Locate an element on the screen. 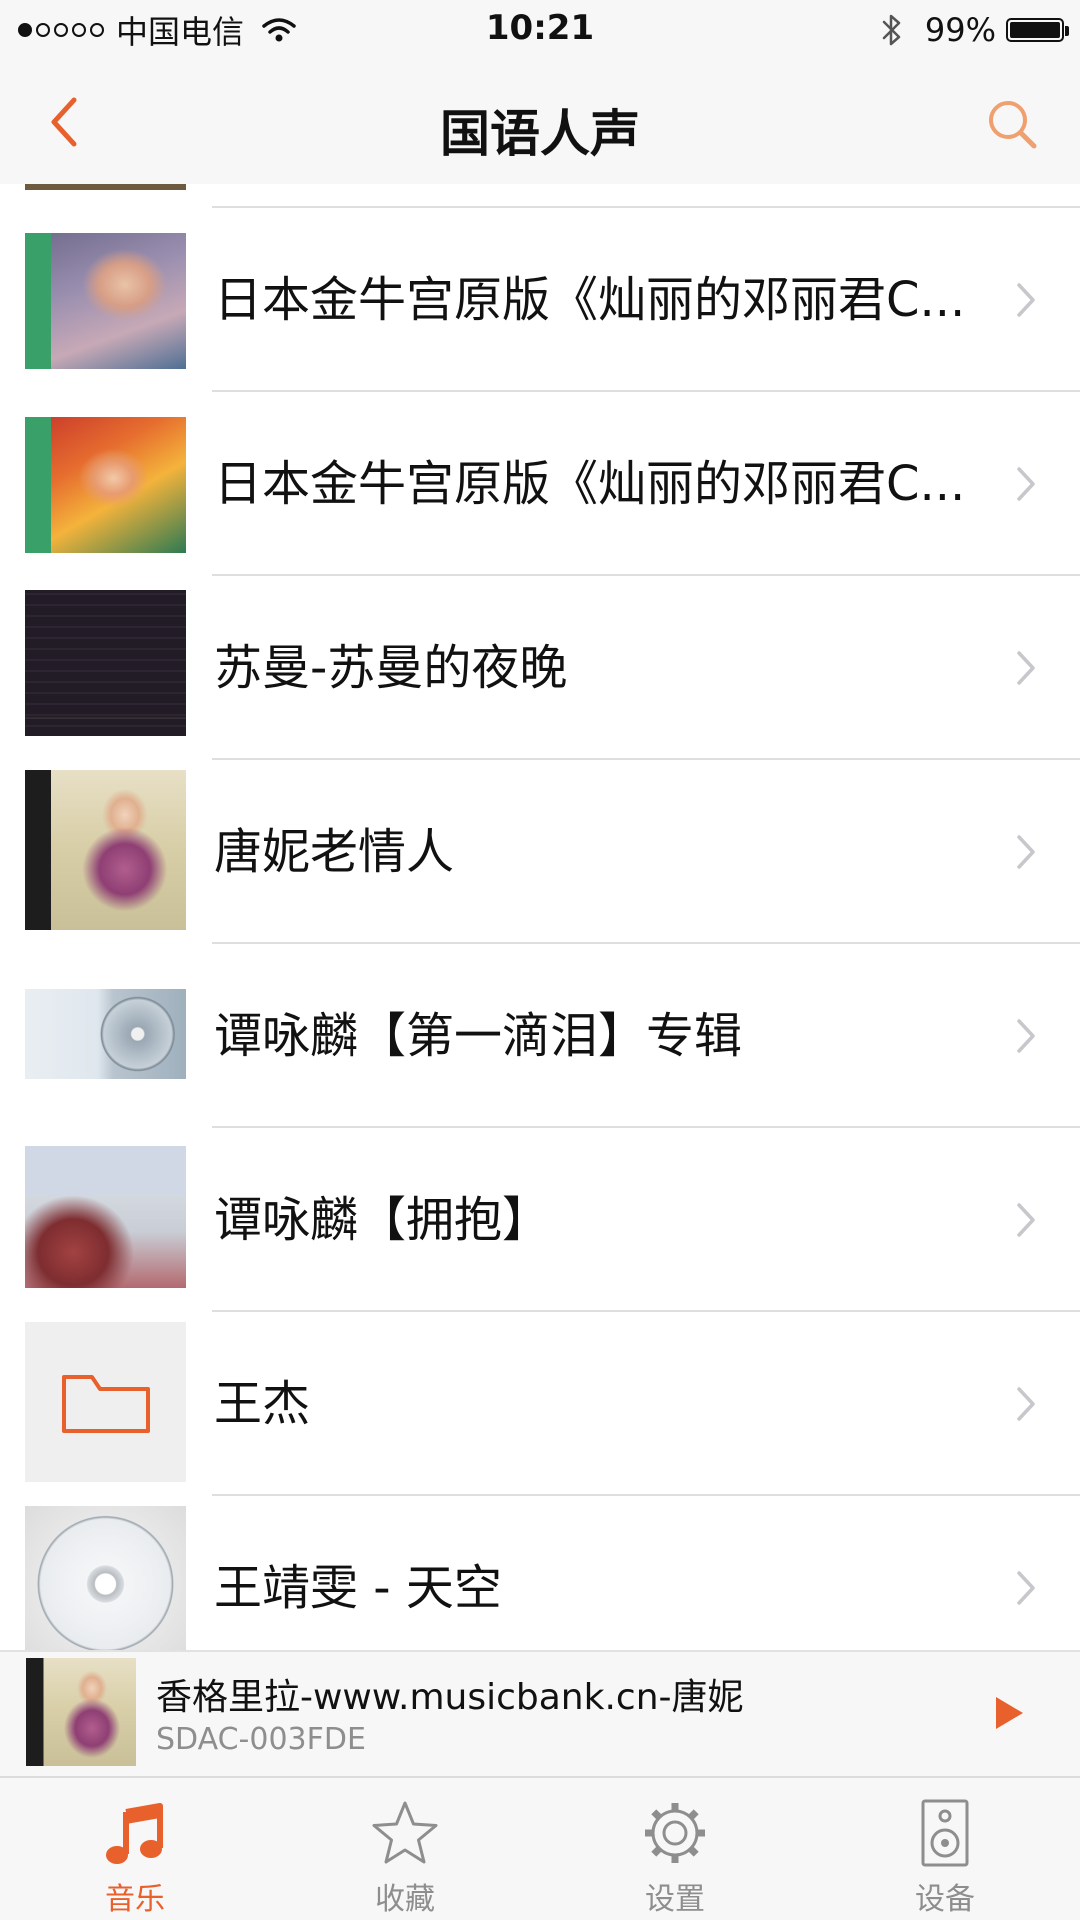 The height and width of the screenshot is (1920, 1080). now-playing-title: 香格里拉-www.musicbank.cn-唐妮 is located at coordinates (450, 1697).